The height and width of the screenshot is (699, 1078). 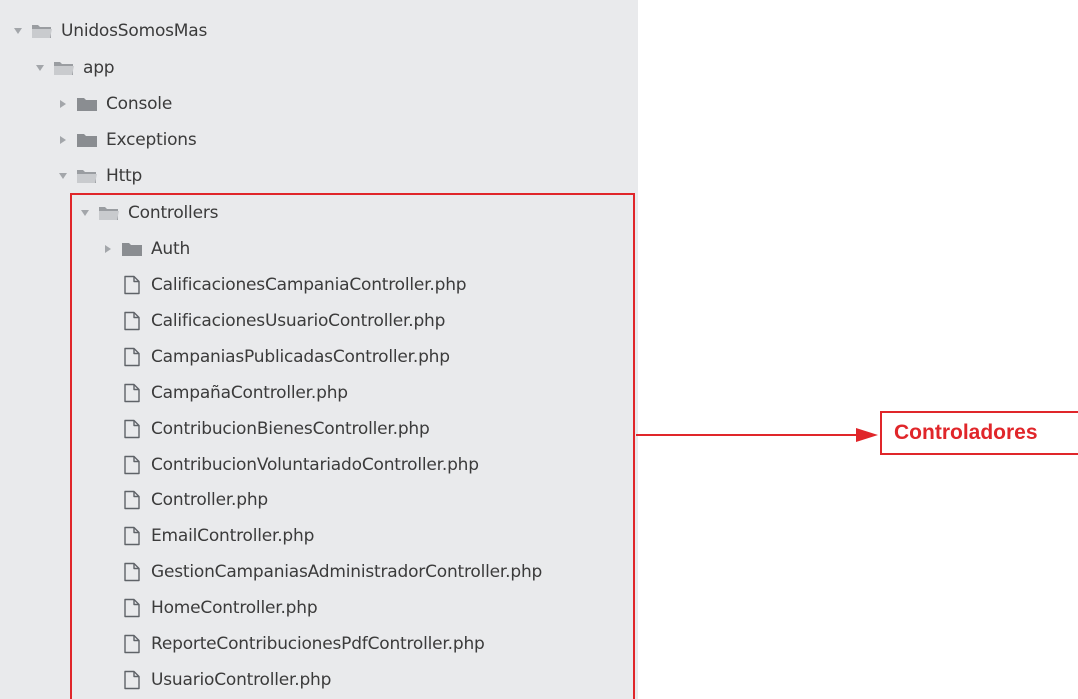 What do you see at coordinates (99, 68) in the screenshot?
I see `tree-item-label: app` at bounding box center [99, 68].